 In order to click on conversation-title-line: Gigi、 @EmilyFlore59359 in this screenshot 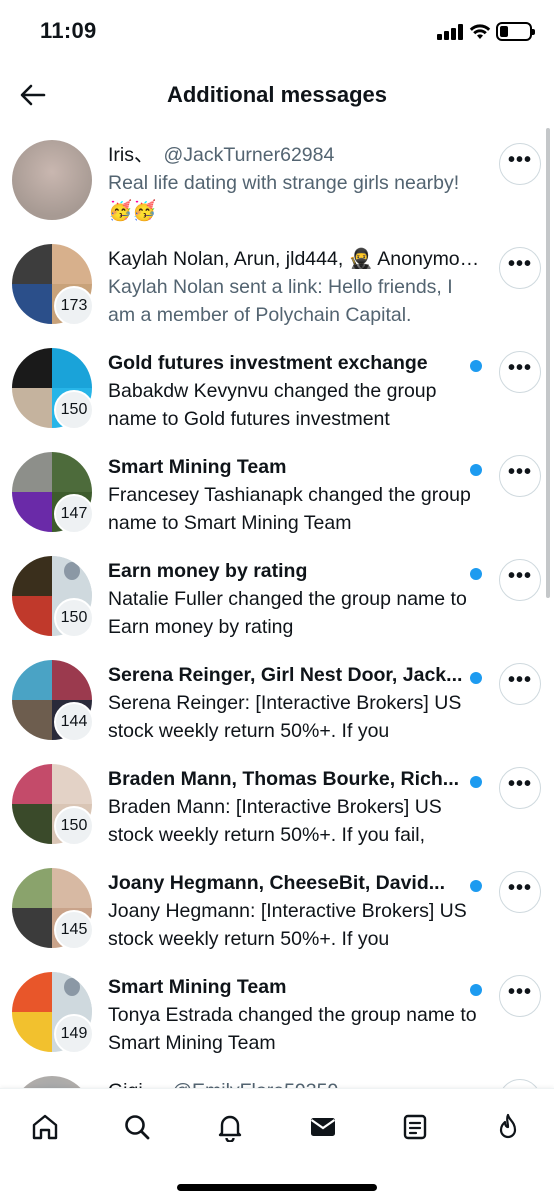, I will do `click(294, 1083)`.